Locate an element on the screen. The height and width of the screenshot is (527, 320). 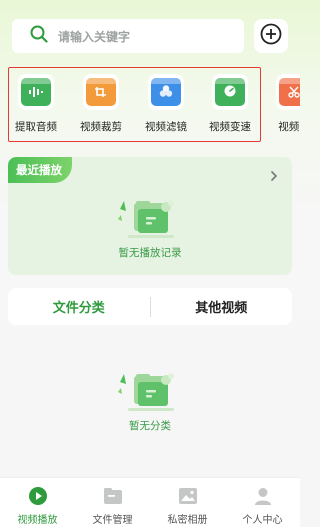
nav-label: 文件管理 is located at coordinates (112, 520).